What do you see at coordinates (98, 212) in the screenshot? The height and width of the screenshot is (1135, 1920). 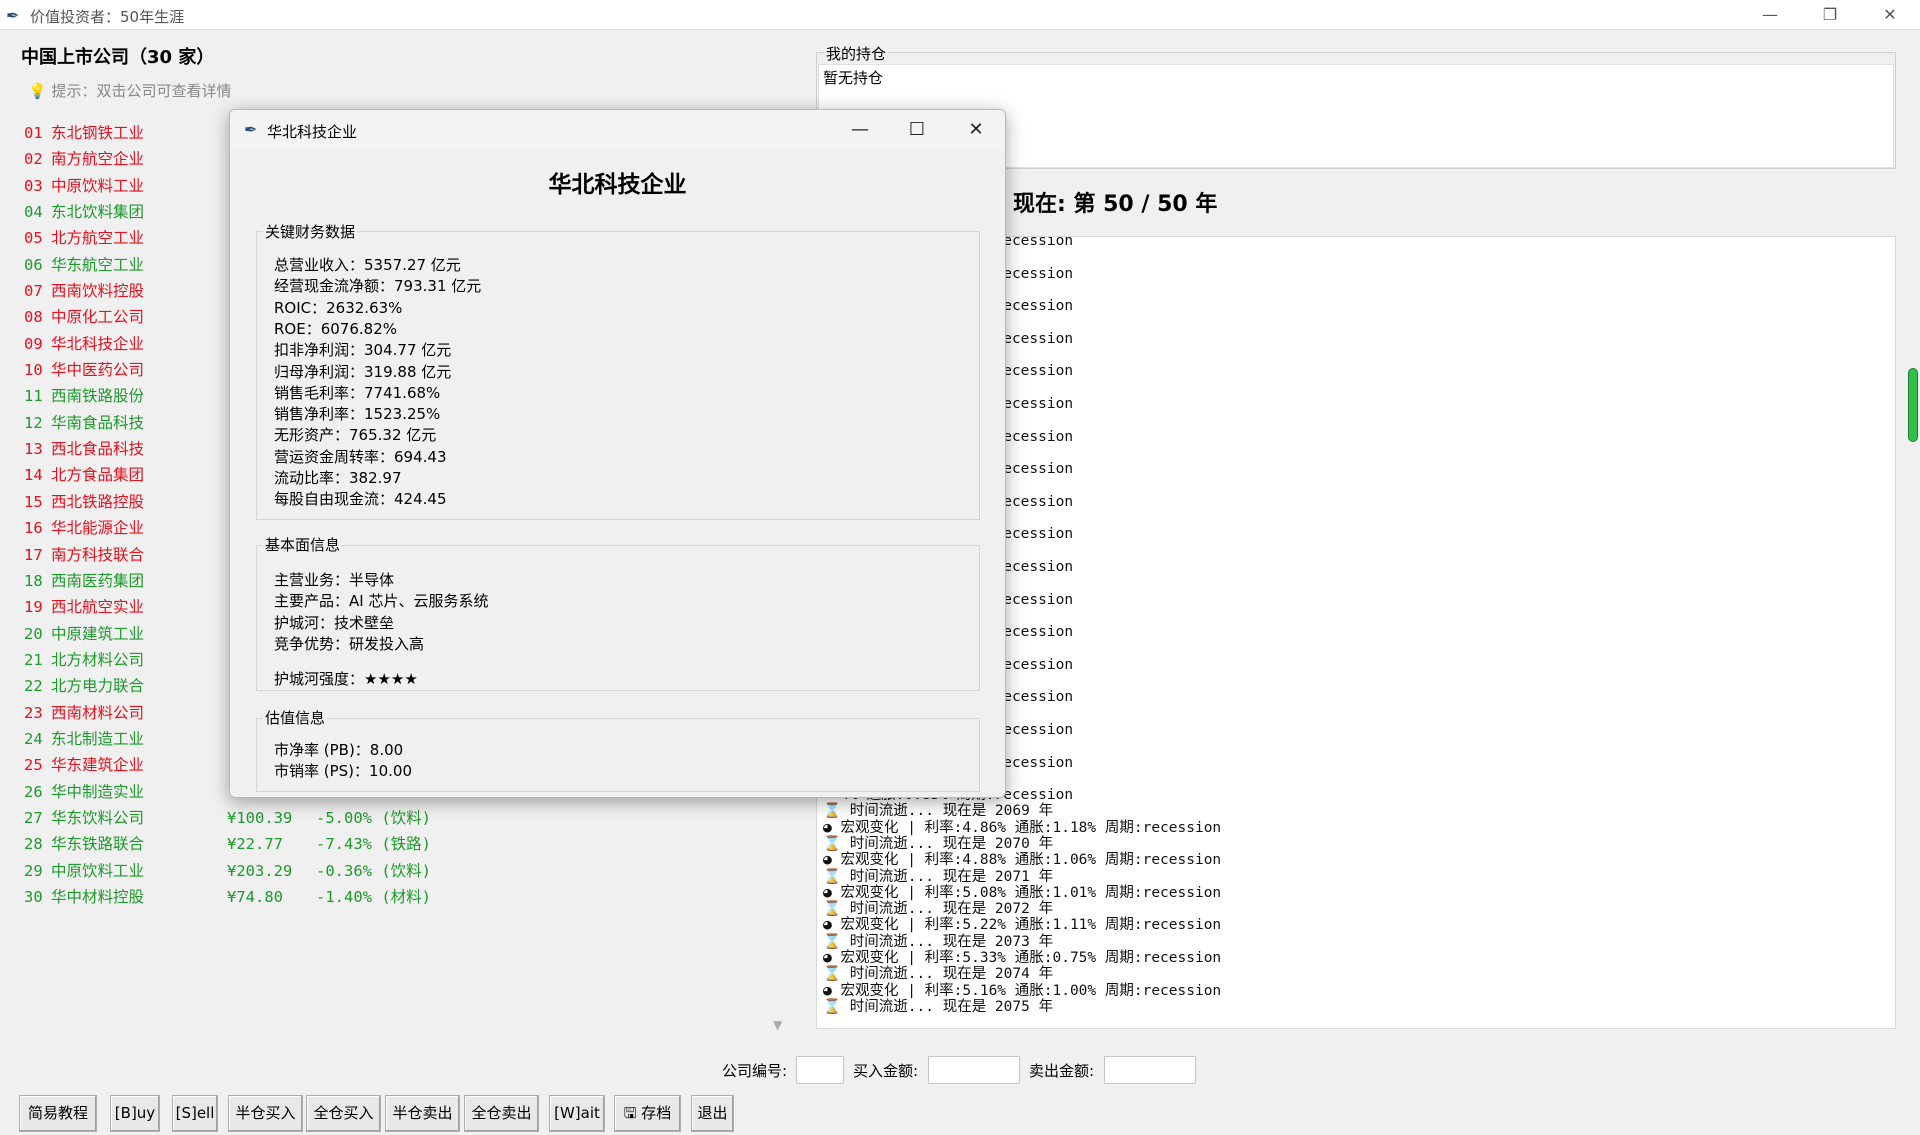 I see `company-name: 东北饮料集团` at bounding box center [98, 212].